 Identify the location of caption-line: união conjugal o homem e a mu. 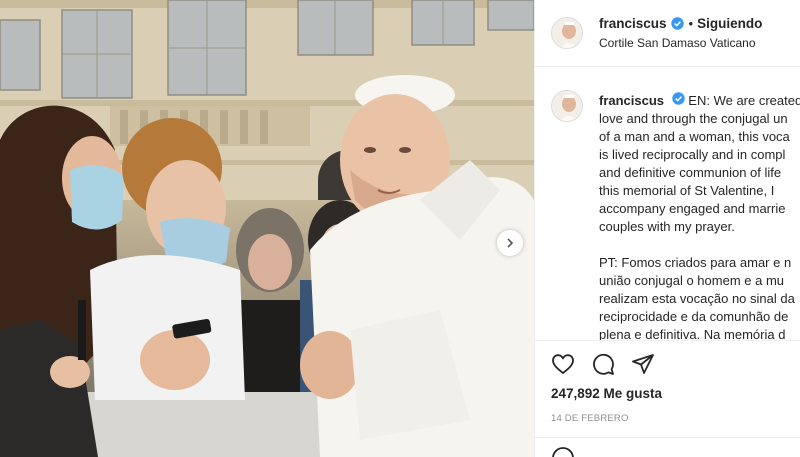
(692, 280).